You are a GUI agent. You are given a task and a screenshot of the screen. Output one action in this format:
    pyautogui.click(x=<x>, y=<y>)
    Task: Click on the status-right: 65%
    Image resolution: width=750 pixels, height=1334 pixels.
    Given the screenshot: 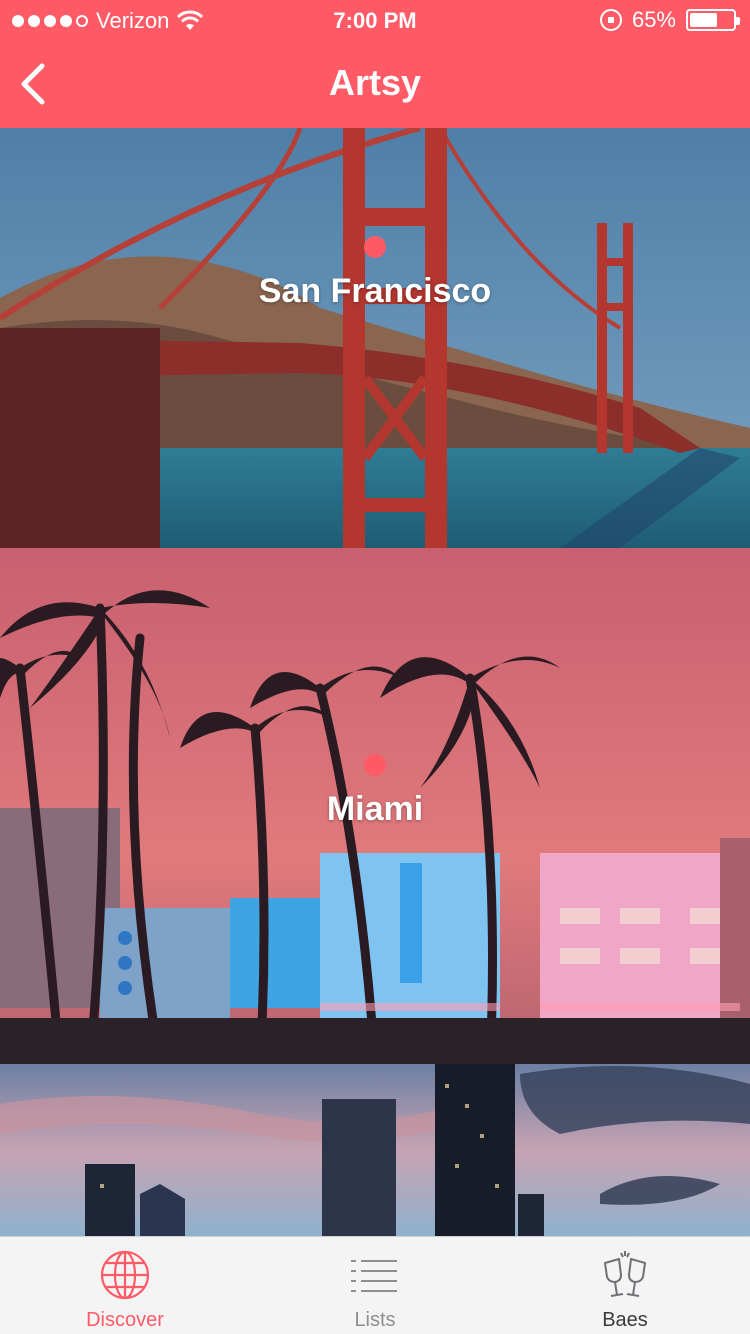 What is the action you would take?
    pyautogui.click(x=669, y=20)
    